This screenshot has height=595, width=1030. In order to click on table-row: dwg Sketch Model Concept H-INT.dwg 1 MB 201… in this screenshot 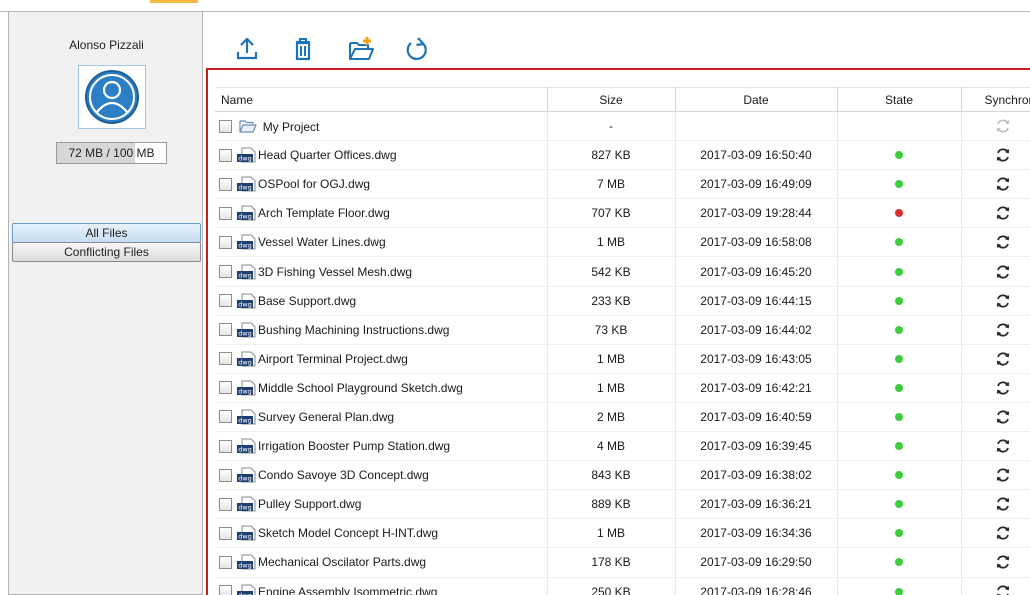, I will do `click(622, 533)`.